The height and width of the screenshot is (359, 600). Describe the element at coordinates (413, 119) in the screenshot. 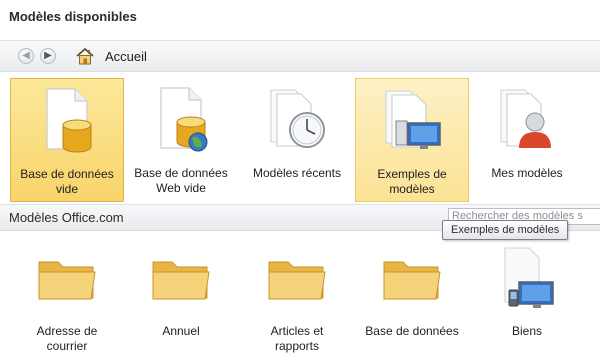

I see `computer-icon` at that location.